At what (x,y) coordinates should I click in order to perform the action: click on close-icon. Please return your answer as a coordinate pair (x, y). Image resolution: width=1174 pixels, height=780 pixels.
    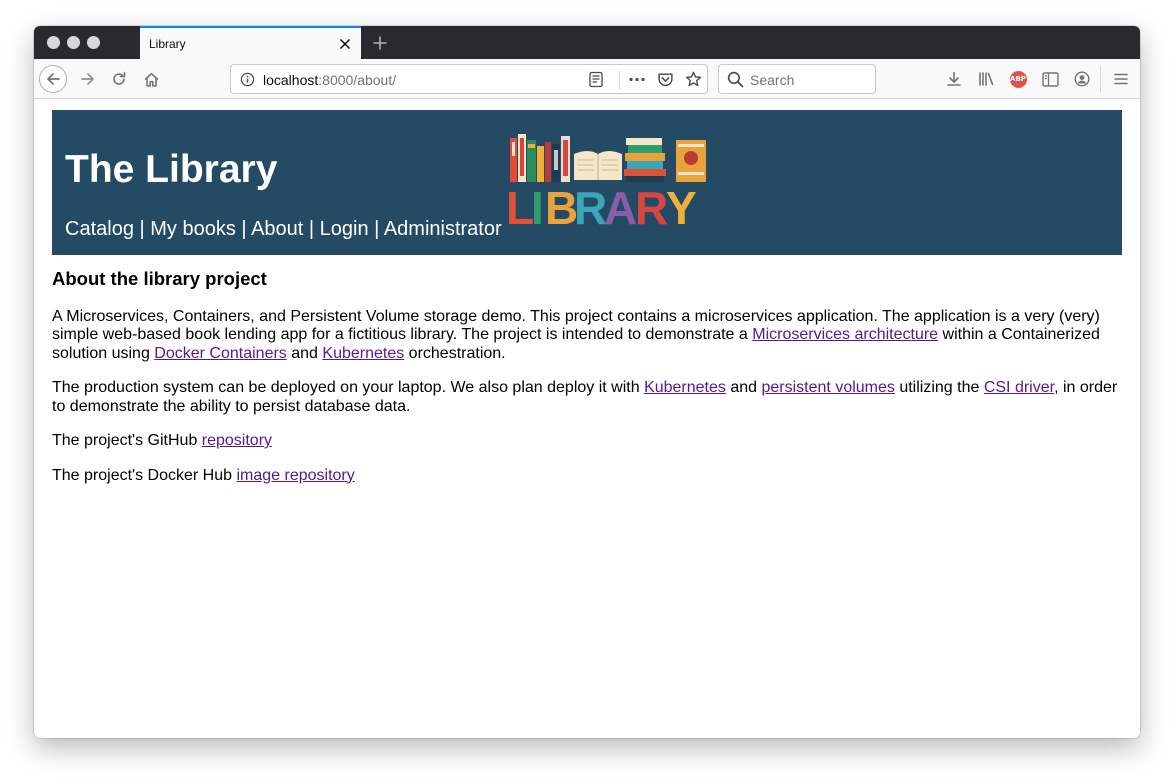
    Looking at the image, I should click on (345, 44).